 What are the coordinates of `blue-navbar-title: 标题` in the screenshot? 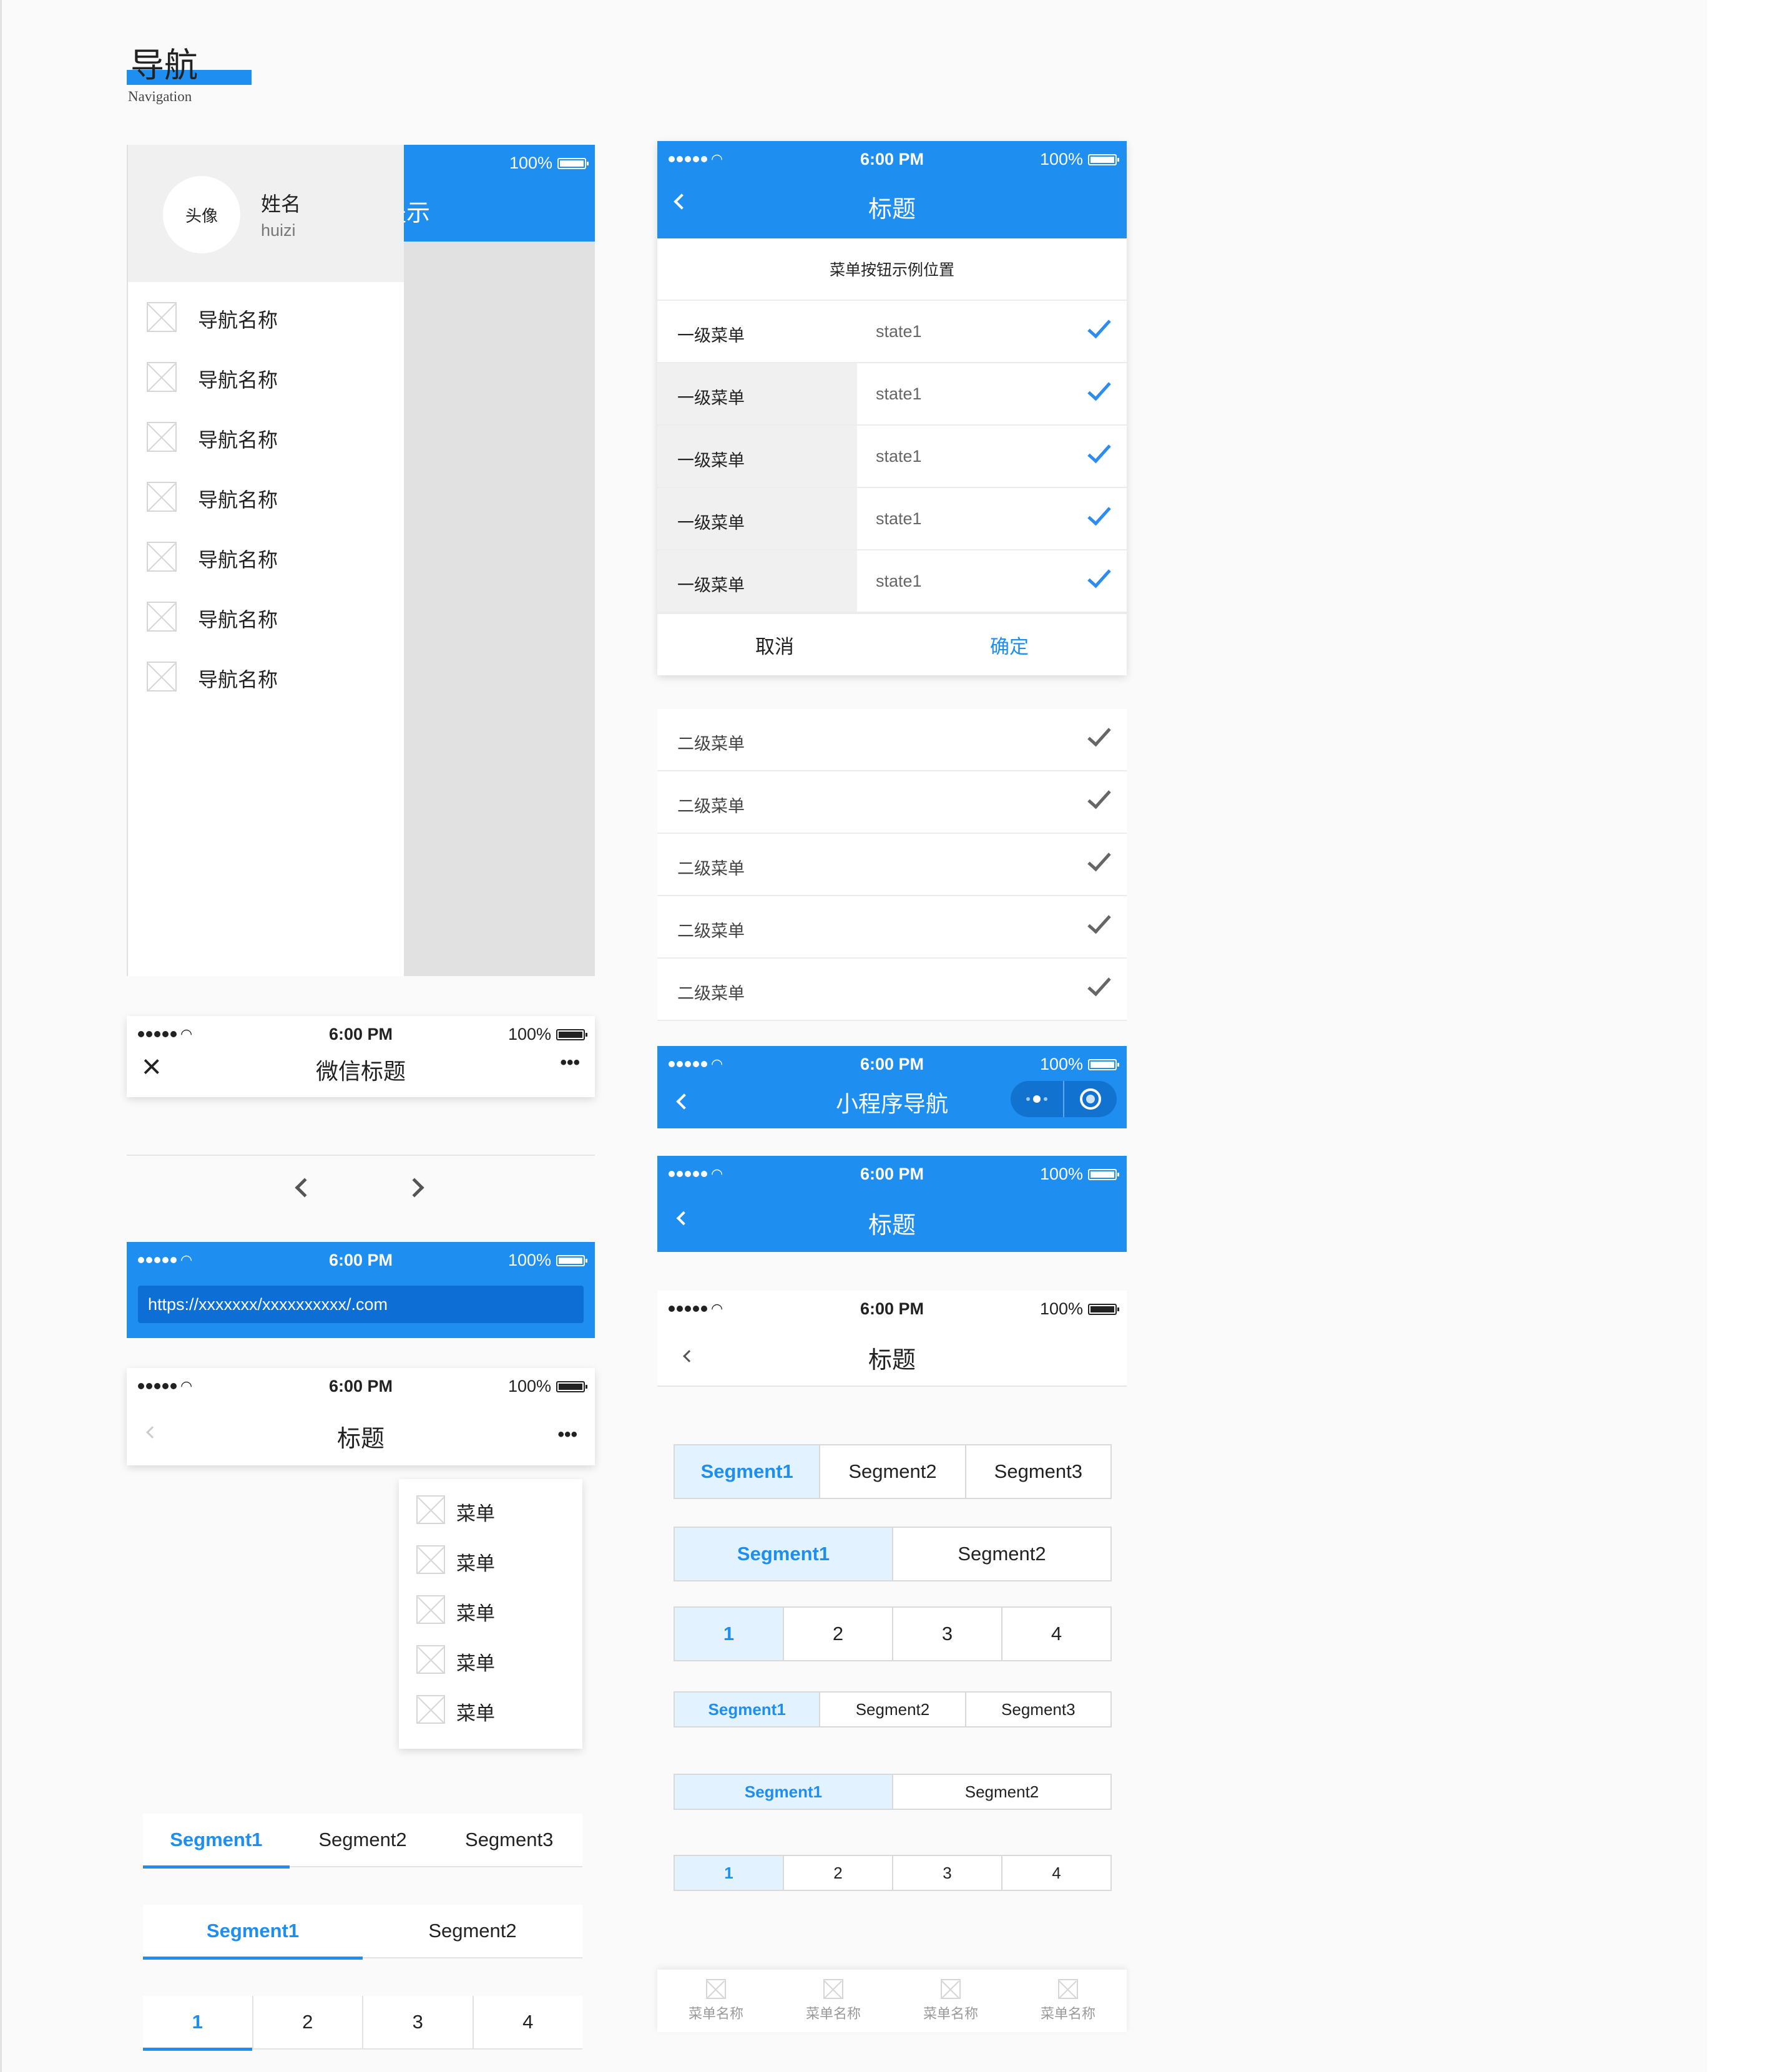 It's located at (892, 1226).